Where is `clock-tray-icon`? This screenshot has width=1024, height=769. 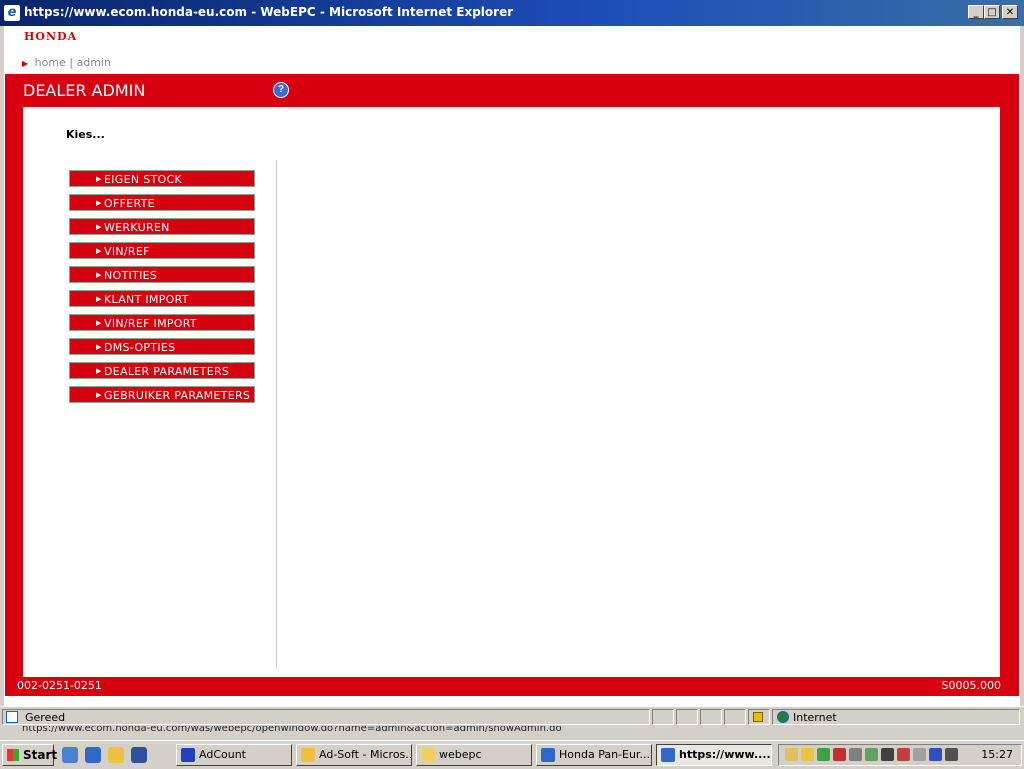
clock-tray-icon is located at coordinates (807, 754).